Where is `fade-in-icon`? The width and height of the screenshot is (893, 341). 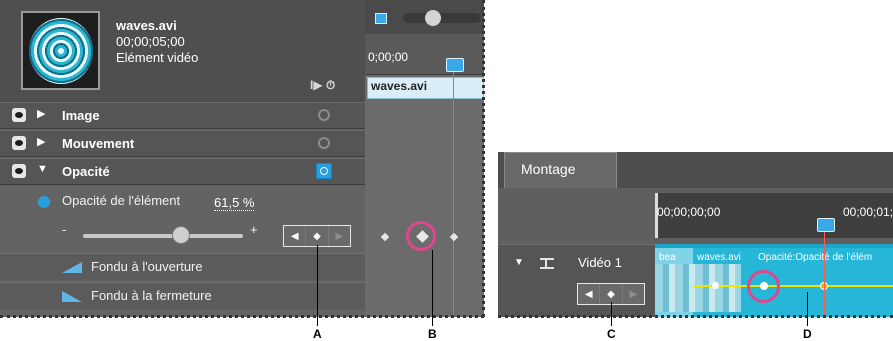
fade-in-icon is located at coordinates (72, 267).